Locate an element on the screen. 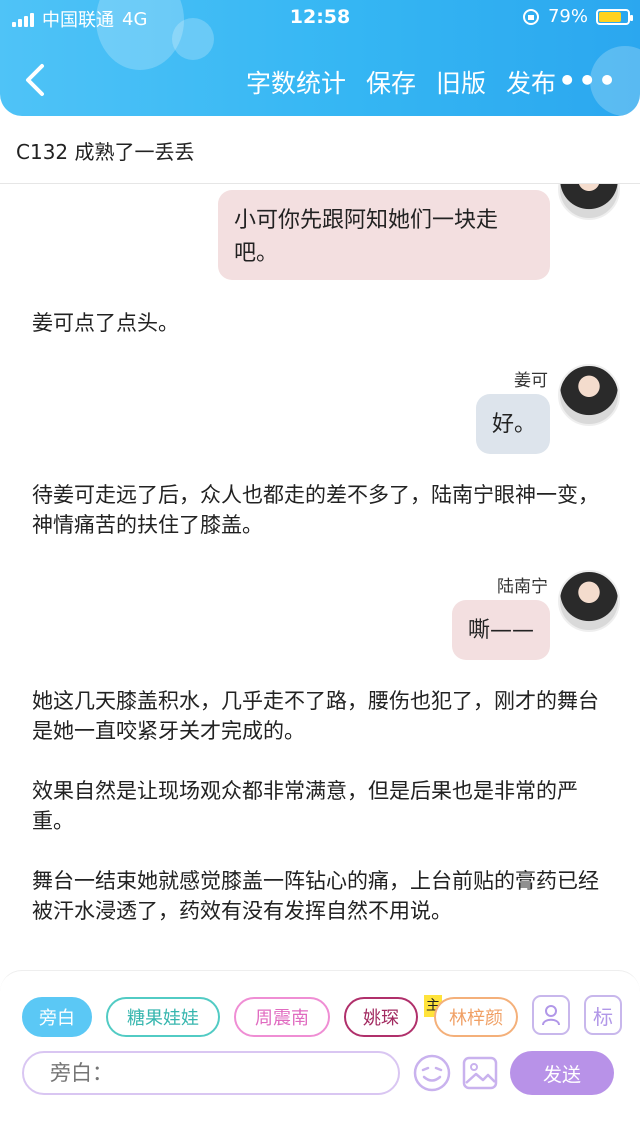  composer-panel: 旁白 糖果娃娃 周震南 姚琛 主 林梓颜 标 发送 is located at coordinates (320, 1054).